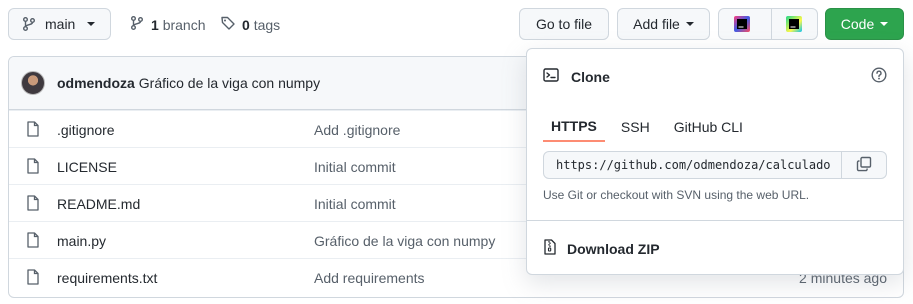  I want to click on branch-select-button: main, so click(59, 24).